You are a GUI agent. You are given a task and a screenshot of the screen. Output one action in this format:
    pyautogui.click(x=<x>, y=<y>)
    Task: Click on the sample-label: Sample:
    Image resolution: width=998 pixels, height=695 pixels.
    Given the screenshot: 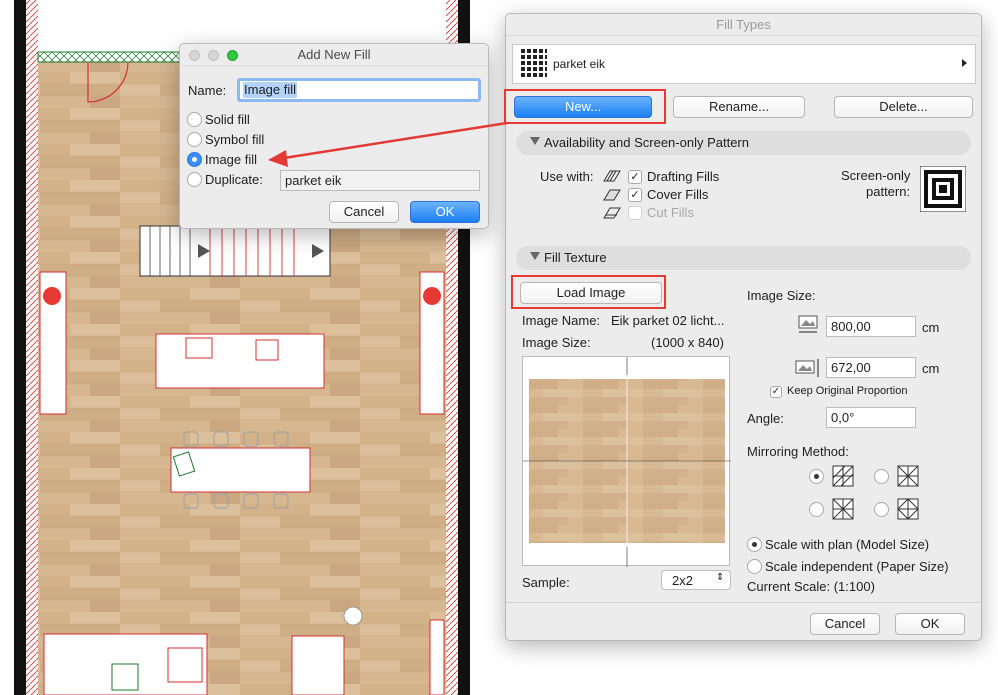 What is the action you would take?
    pyautogui.click(x=546, y=582)
    